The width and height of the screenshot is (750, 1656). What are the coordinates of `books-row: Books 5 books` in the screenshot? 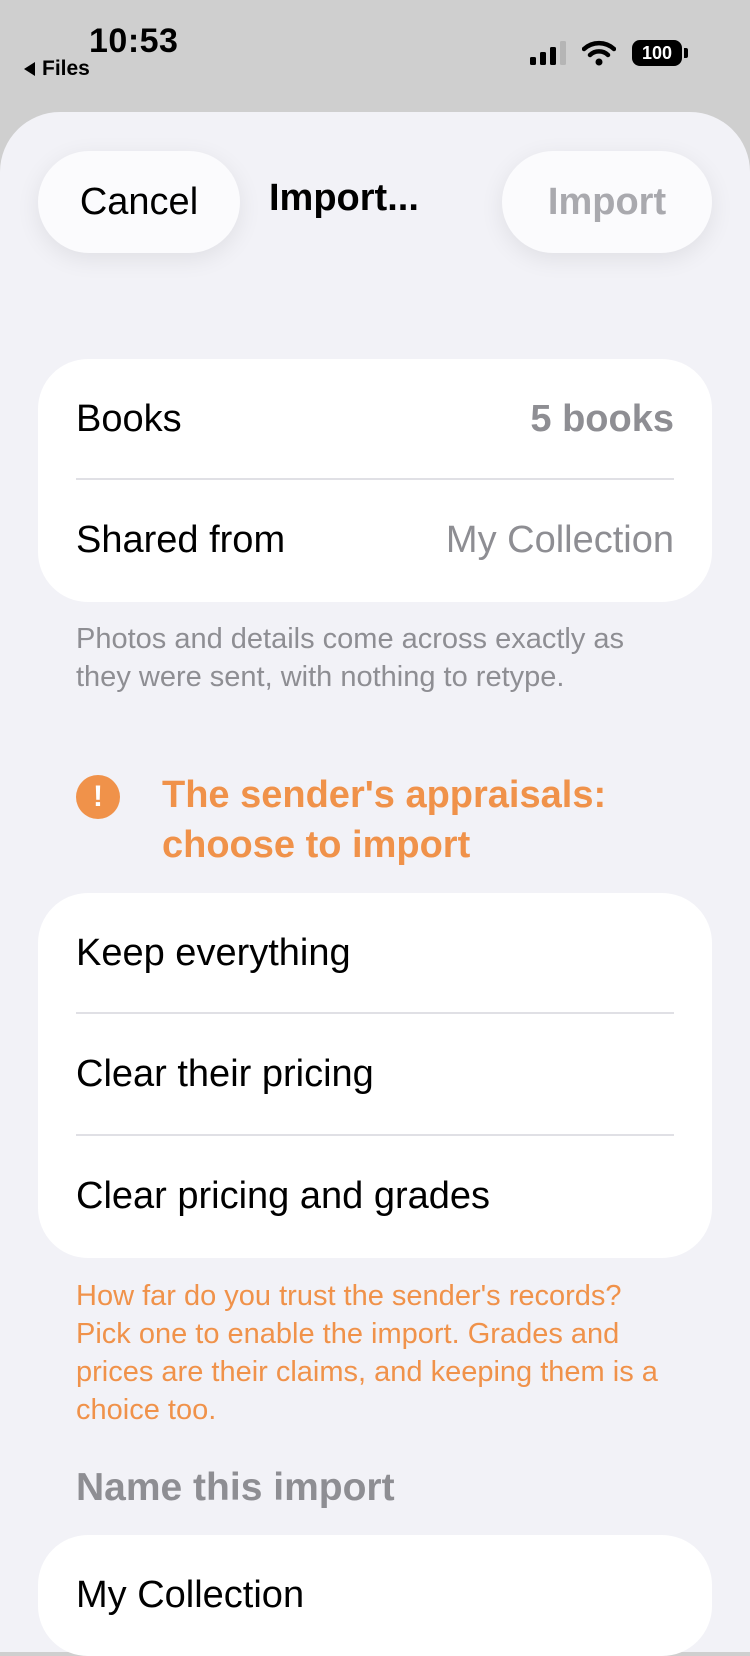 It's located at (375, 419).